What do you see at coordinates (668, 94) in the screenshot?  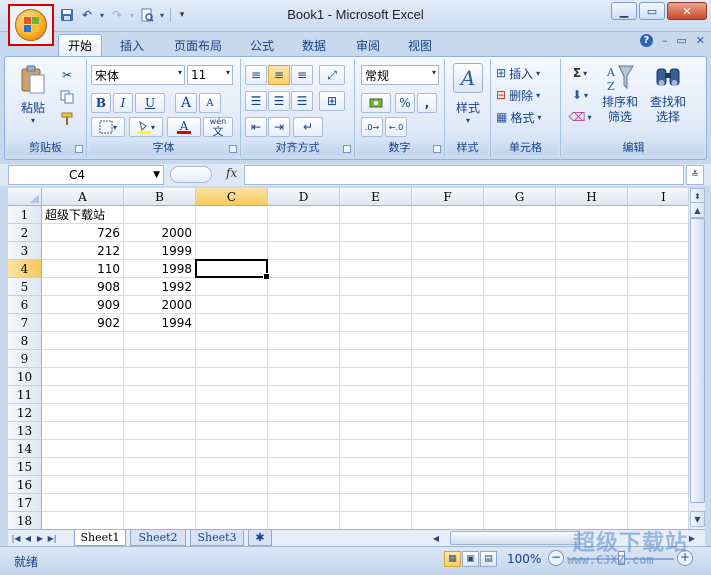 I see `find-select-button: 查找和 选择` at bounding box center [668, 94].